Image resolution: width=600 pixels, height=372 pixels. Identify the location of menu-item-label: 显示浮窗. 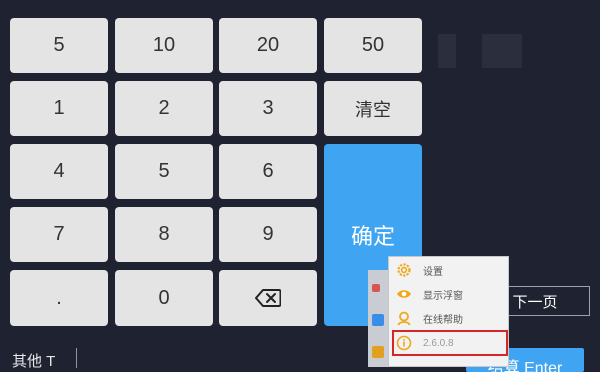
(443, 296).